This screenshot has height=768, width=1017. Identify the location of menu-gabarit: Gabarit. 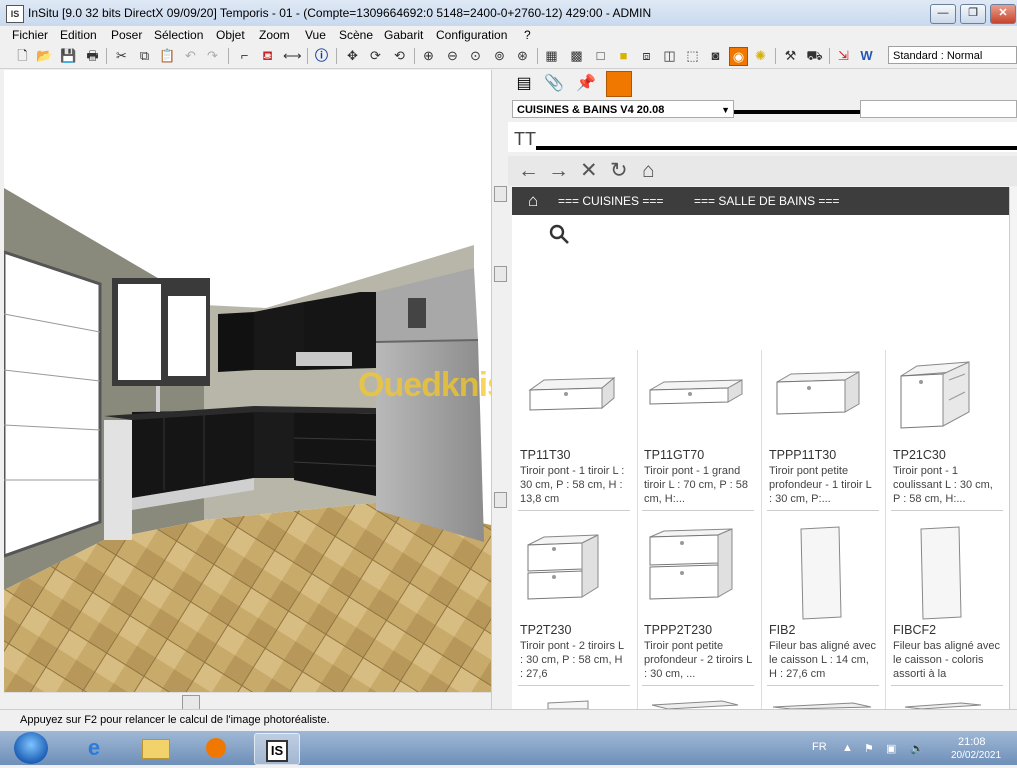
(403, 35).